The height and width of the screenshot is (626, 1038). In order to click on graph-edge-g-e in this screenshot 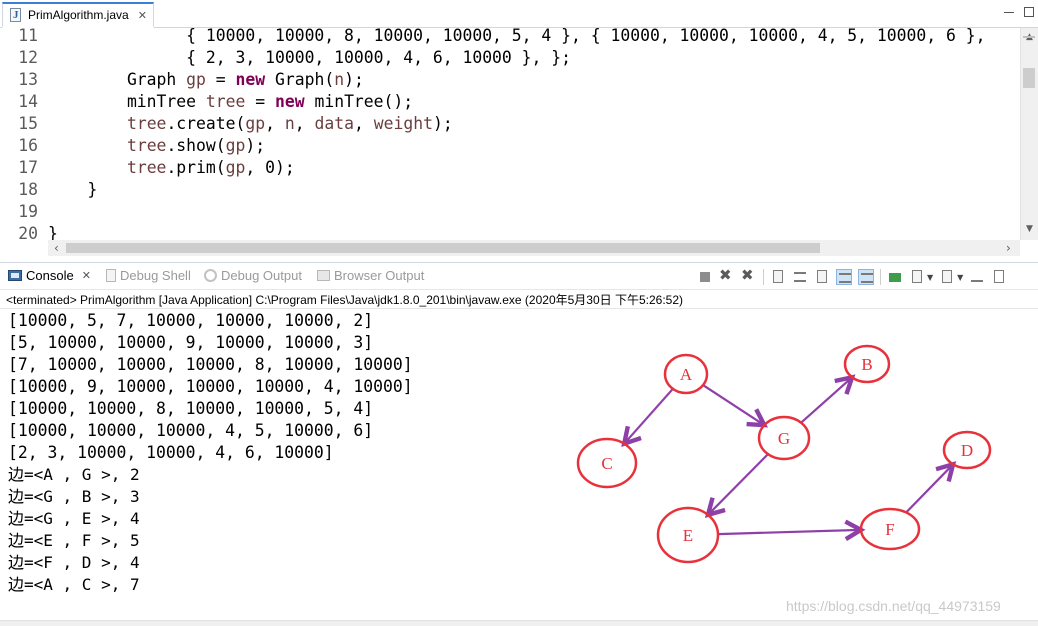, I will do `click(738, 484)`.